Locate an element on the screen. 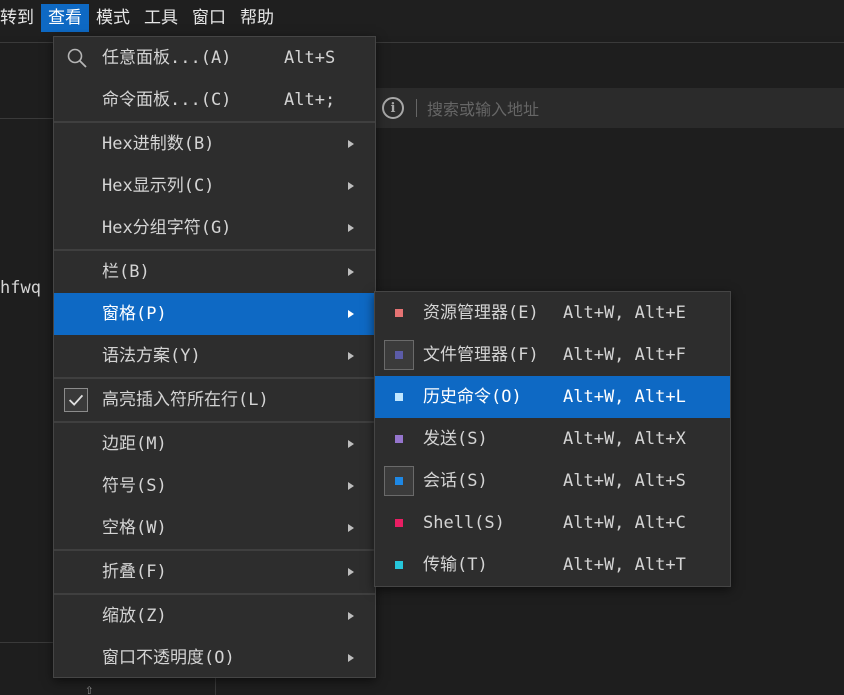 The height and width of the screenshot is (695, 844). submenu-item-file-manager: 文件管理器(F) Alt+W, Alt+F is located at coordinates (552, 355).